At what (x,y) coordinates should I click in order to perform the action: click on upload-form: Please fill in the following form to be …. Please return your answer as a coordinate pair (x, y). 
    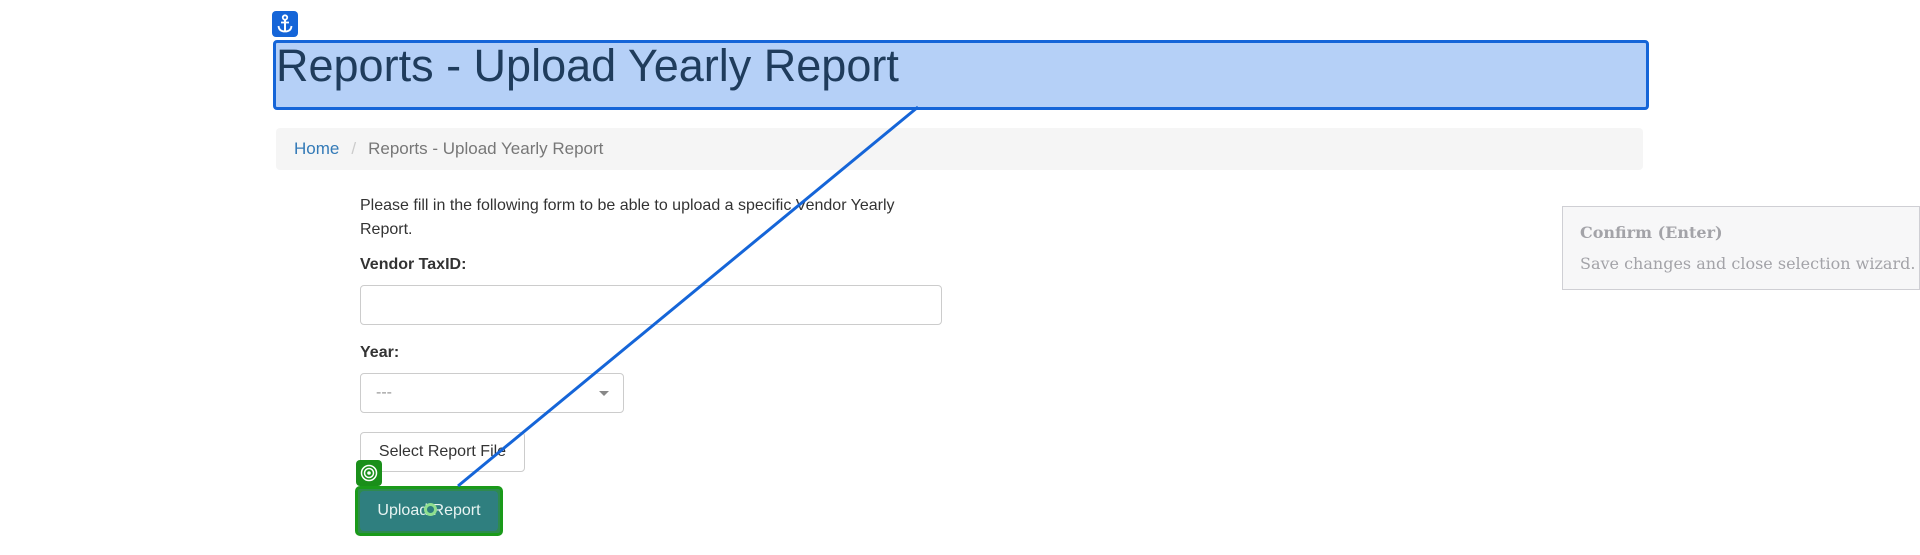
    Looking at the image, I should click on (660, 218).